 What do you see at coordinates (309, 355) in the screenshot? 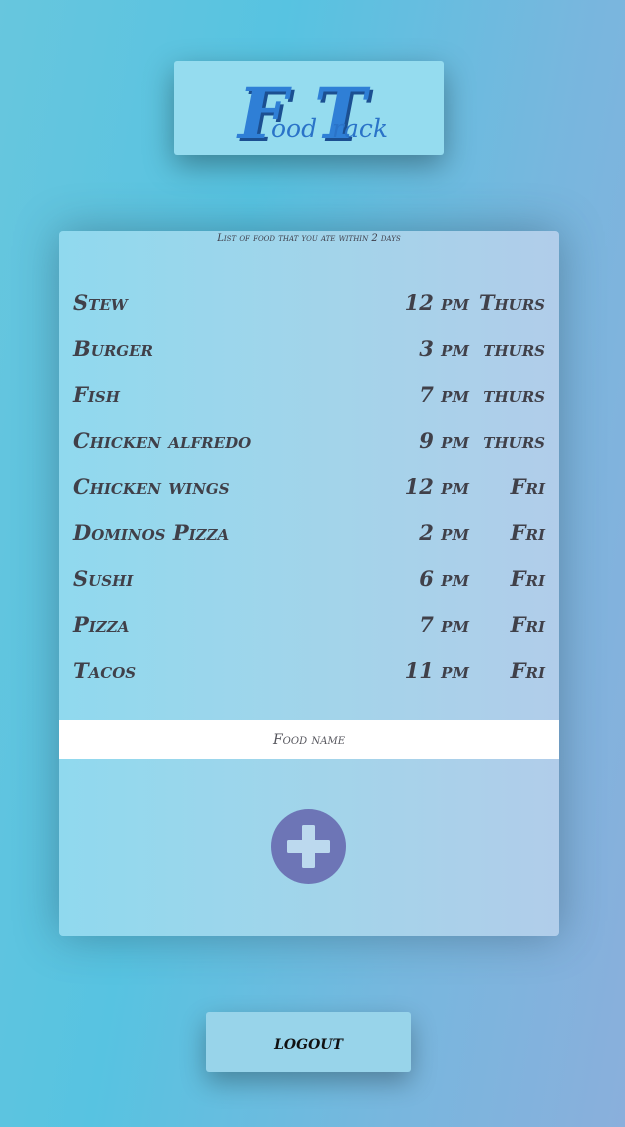
I see `food-list-item: Burger 3 pm thurs` at bounding box center [309, 355].